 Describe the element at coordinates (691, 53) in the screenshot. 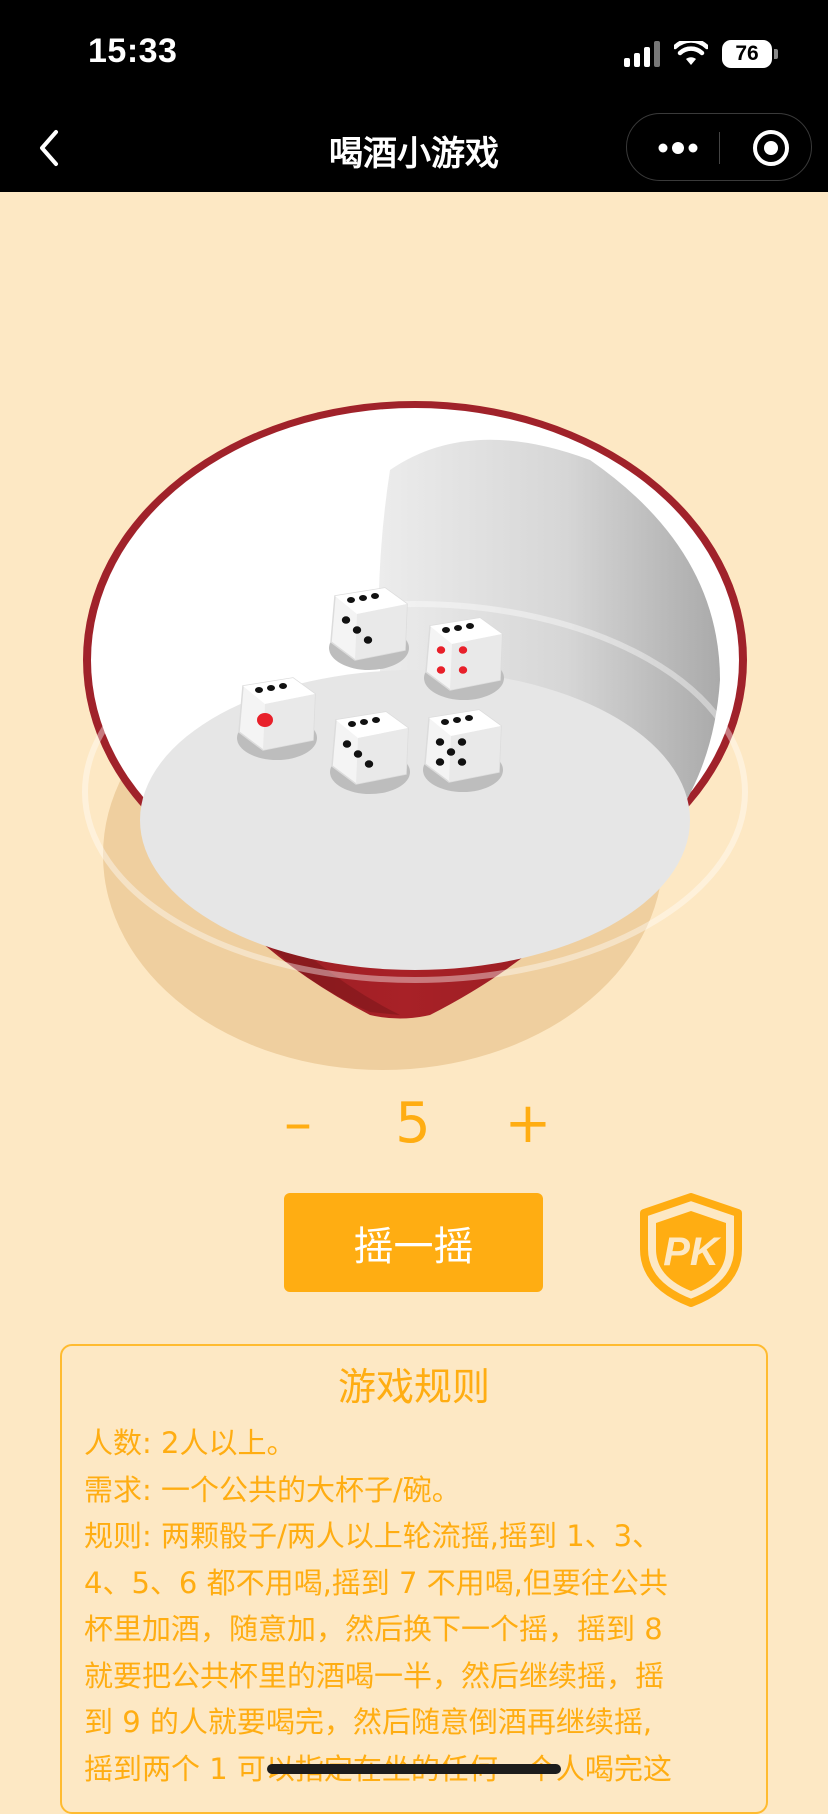

I see `wifi-icon` at that location.